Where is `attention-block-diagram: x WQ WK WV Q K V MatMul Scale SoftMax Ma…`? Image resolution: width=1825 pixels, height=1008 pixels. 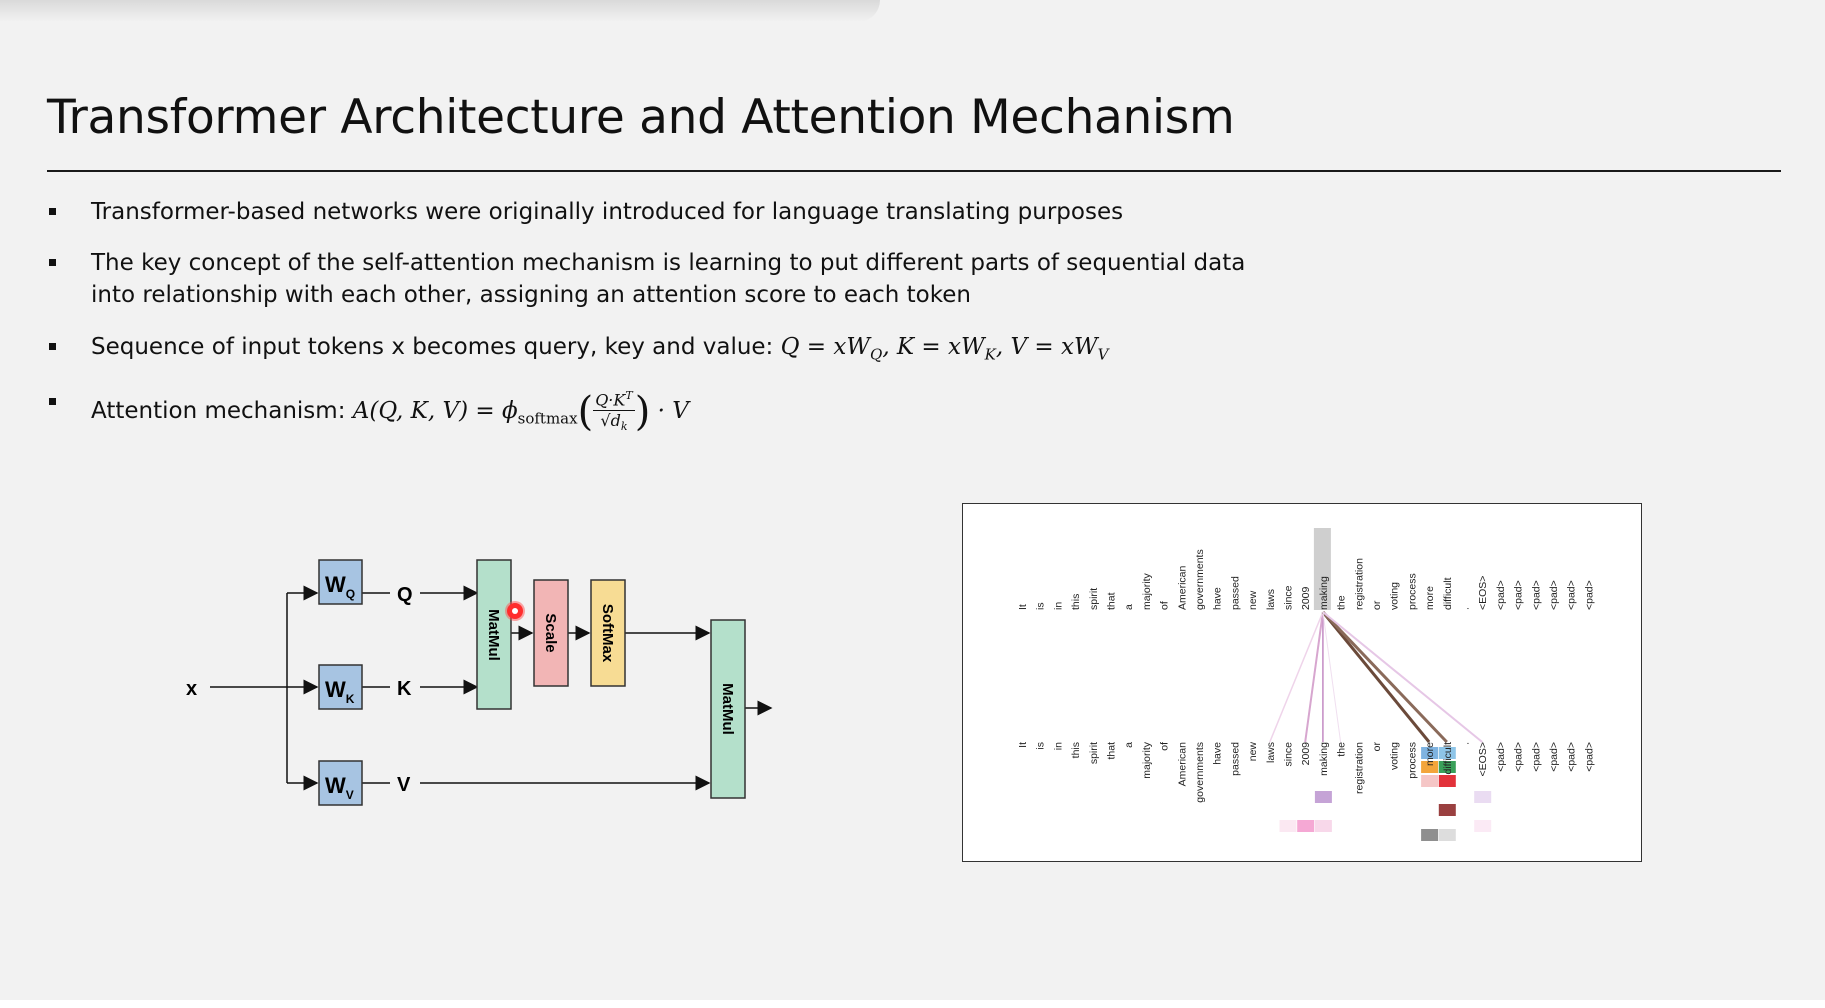 attention-block-diagram: x WQ WK WV Q K V MatMul Scale SoftMax Ma… is located at coordinates (479, 682).